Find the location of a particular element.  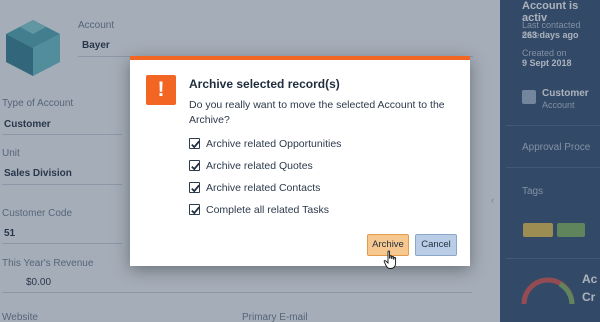

option-label: Archive related Opportunities is located at coordinates (274, 143).